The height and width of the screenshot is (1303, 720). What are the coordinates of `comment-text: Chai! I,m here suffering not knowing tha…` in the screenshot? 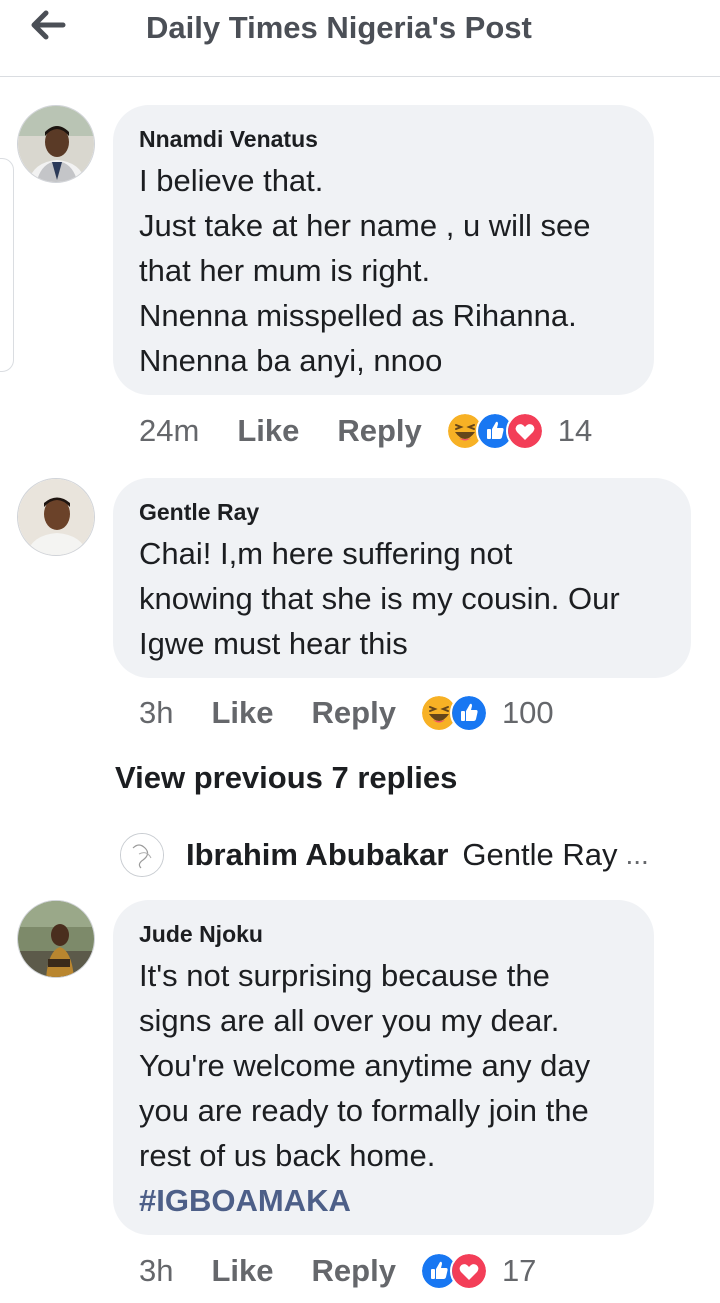 It's located at (379, 598).